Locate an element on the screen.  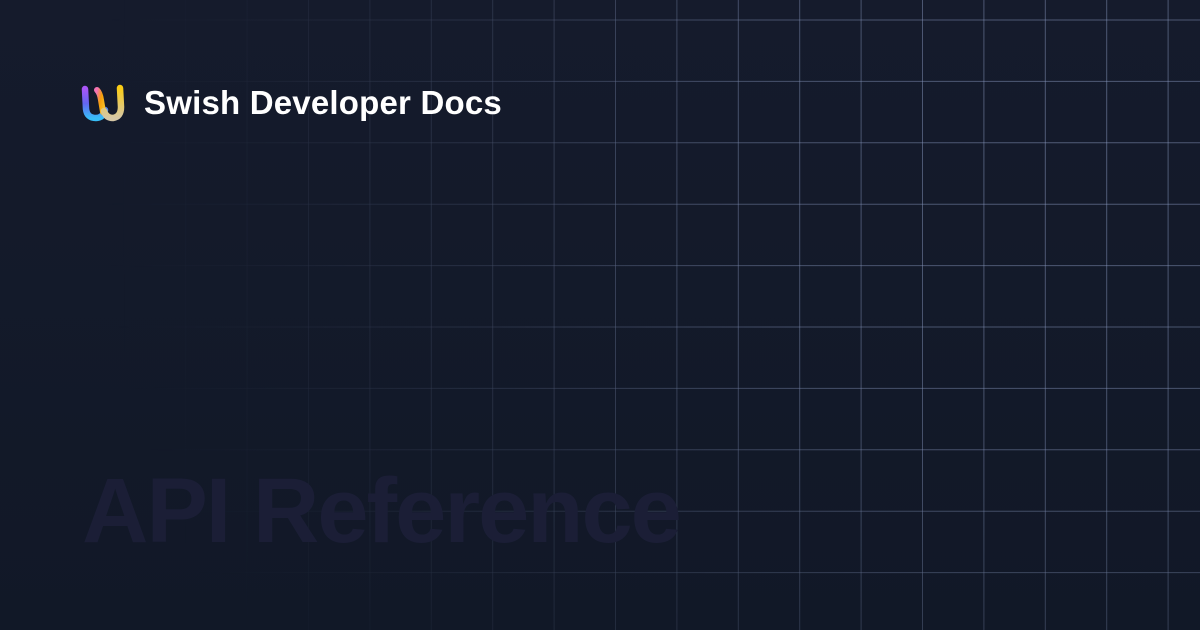
site-title: Swish Developer Docs is located at coordinates (323, 103).